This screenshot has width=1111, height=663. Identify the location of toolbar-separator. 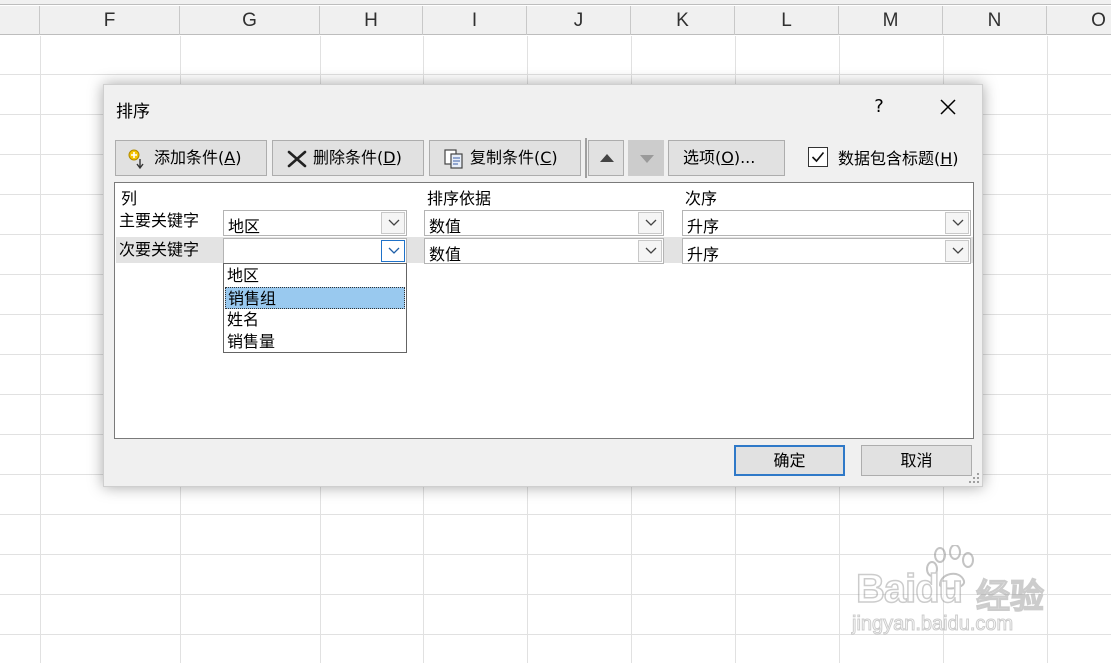
(586, 158).